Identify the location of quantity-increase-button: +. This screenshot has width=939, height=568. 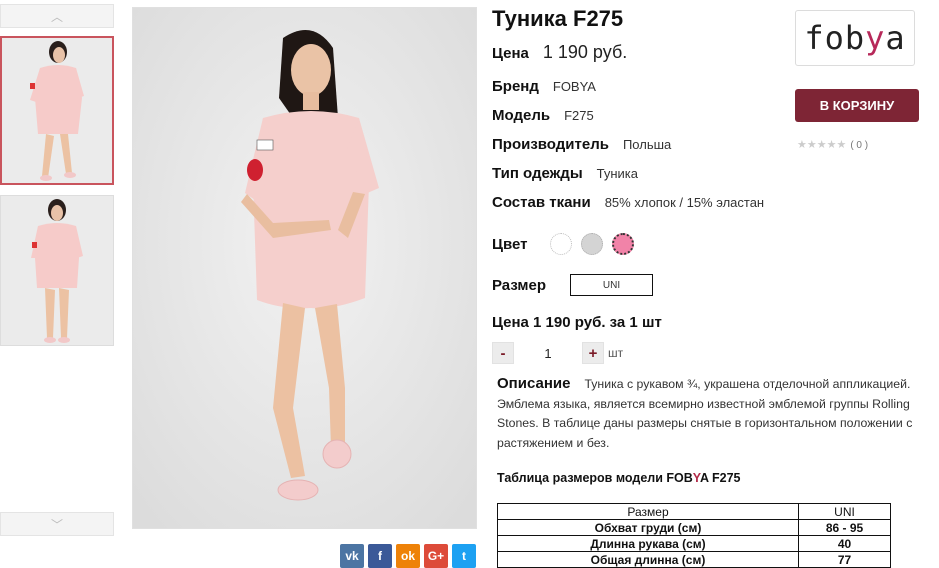
(593, 353).